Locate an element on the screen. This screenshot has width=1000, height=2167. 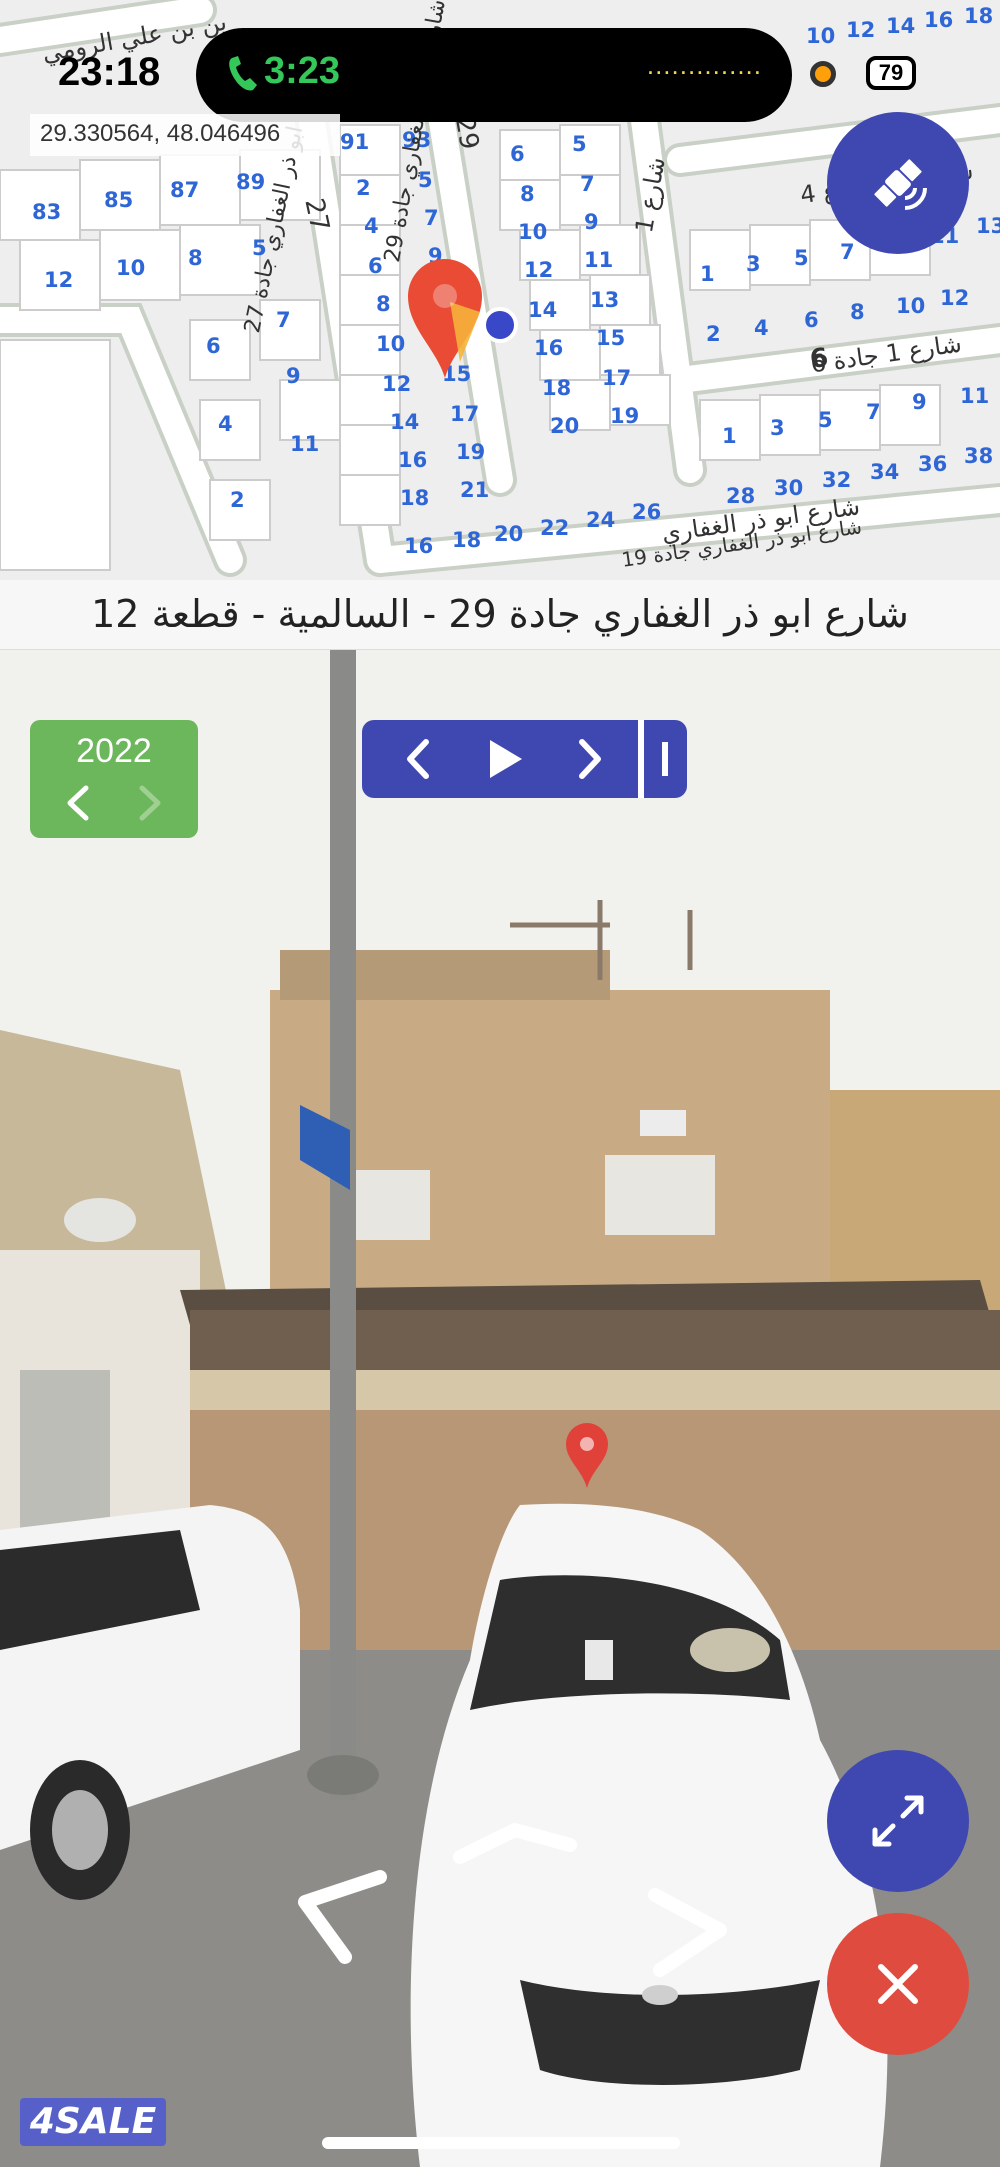
status-time: 23:18 is located at coordinates (109, 72).